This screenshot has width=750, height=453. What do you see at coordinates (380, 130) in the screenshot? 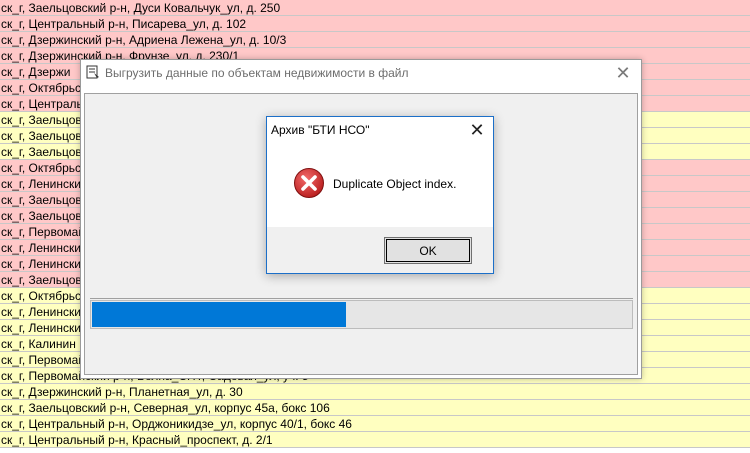
I see `error-message-box-titlebar: Архив "БТИ НСО" ✕` at bounding box center [380, 130].